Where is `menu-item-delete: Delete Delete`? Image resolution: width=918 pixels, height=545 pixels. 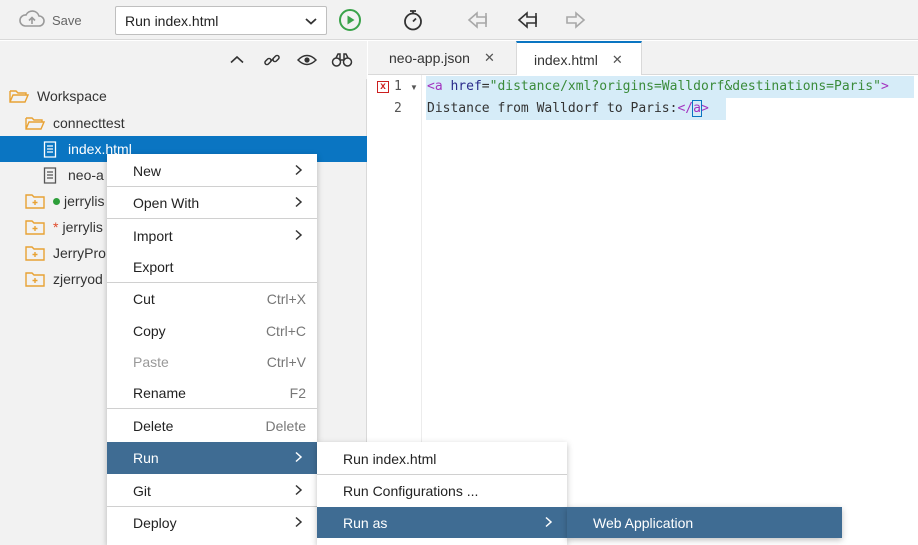 menu-item-delete: Delete Delete is located at coordinates (212, 425).